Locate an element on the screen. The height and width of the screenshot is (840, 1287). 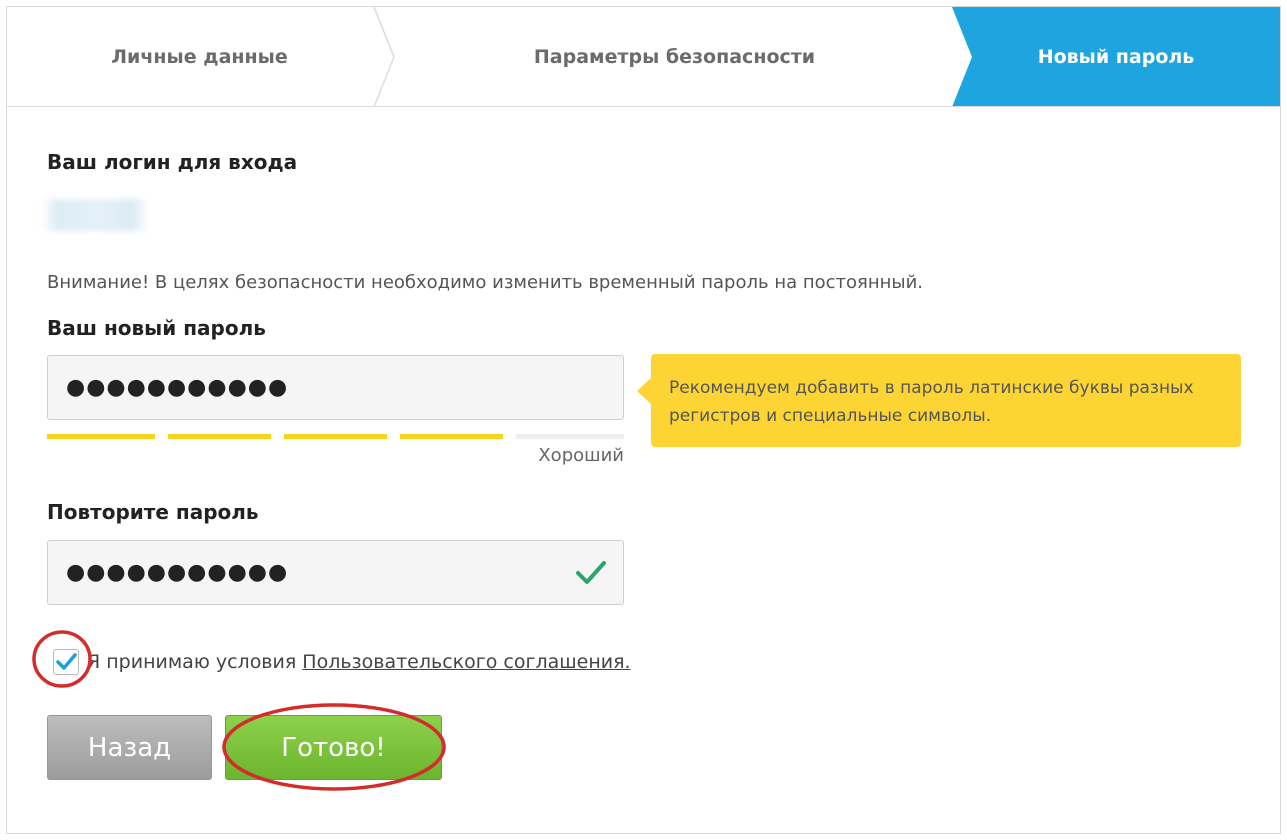
checkmark-icon is located at coordinates (591, 572).